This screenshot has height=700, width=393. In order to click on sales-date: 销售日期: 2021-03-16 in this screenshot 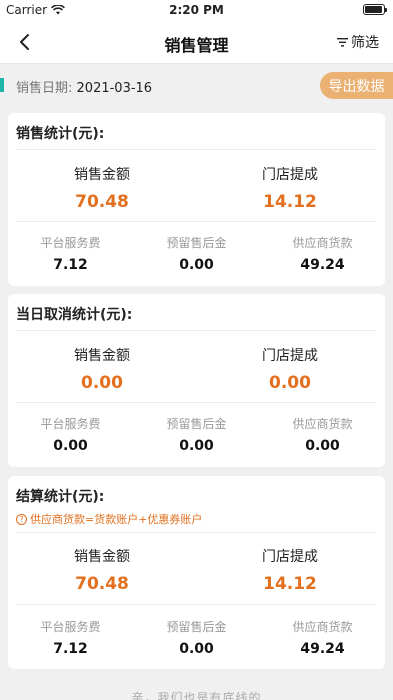, I will do `click(84, 86)`.